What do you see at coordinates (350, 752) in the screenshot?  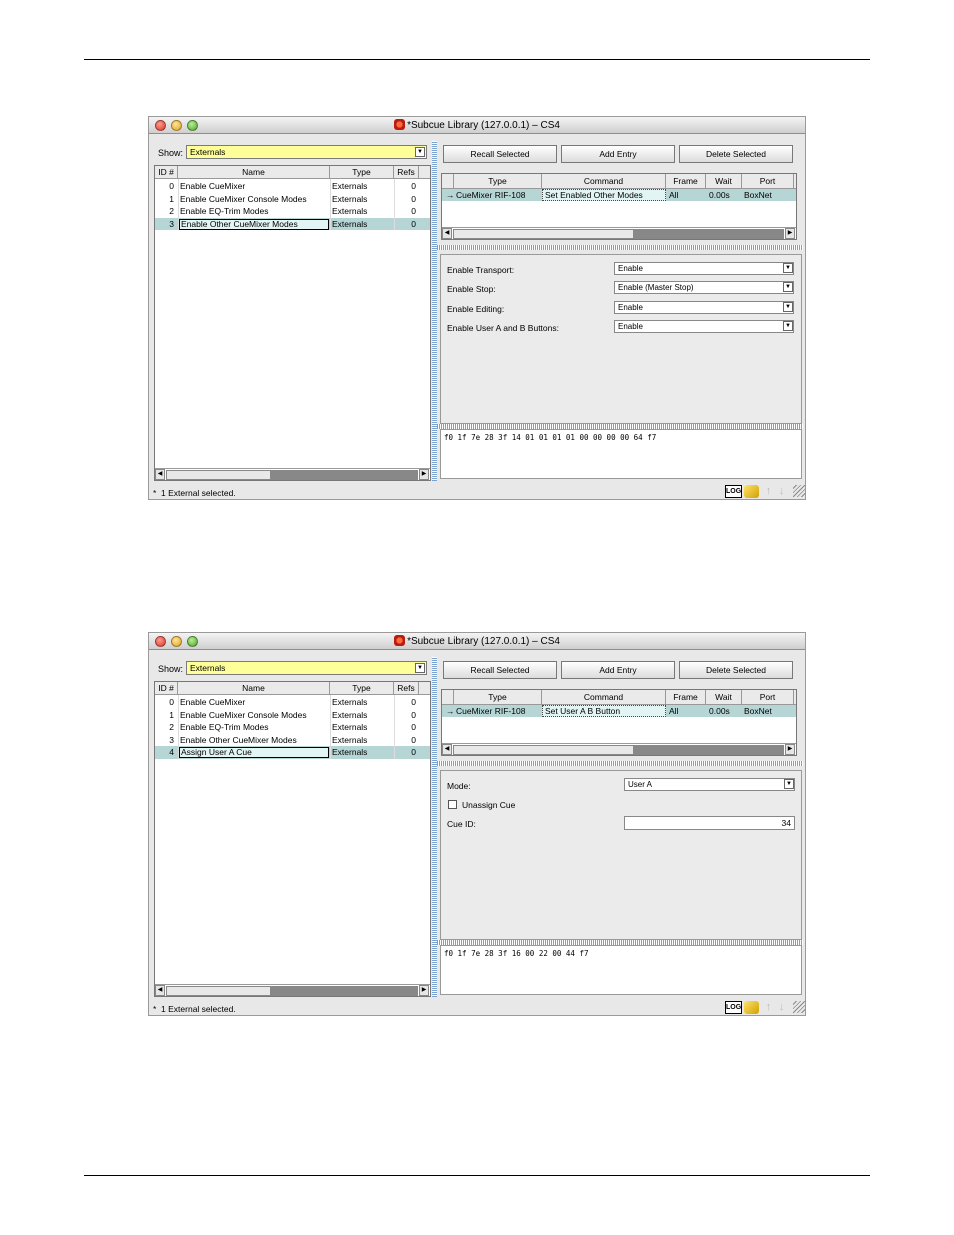 I see `row-type: Externals` at bounding box center [350, 752].